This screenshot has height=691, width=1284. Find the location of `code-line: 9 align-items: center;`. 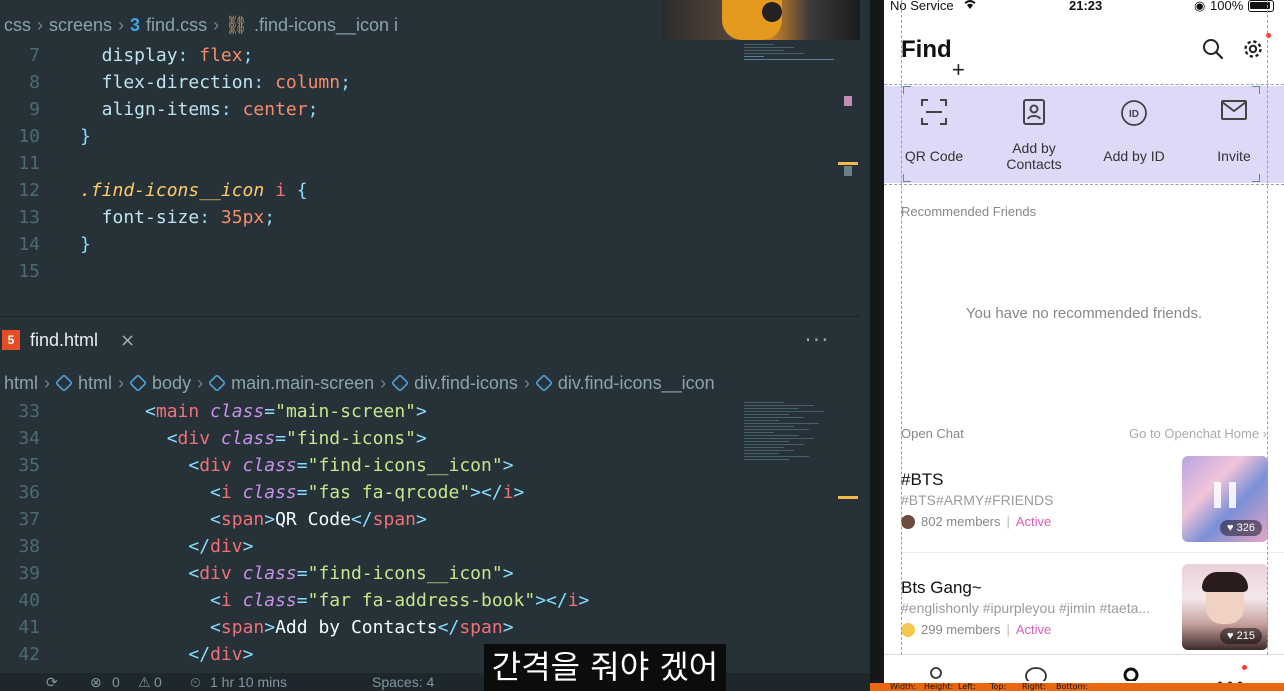

code-line: 9 align-items: center; is located at coordinates (430, 109).